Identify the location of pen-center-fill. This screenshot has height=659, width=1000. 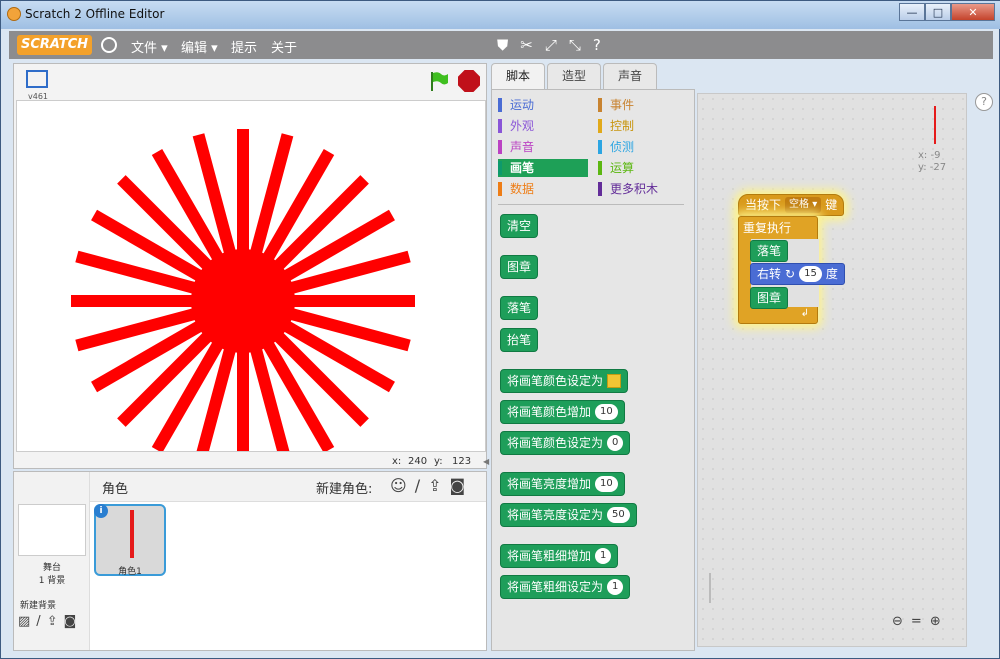
(243, 301).